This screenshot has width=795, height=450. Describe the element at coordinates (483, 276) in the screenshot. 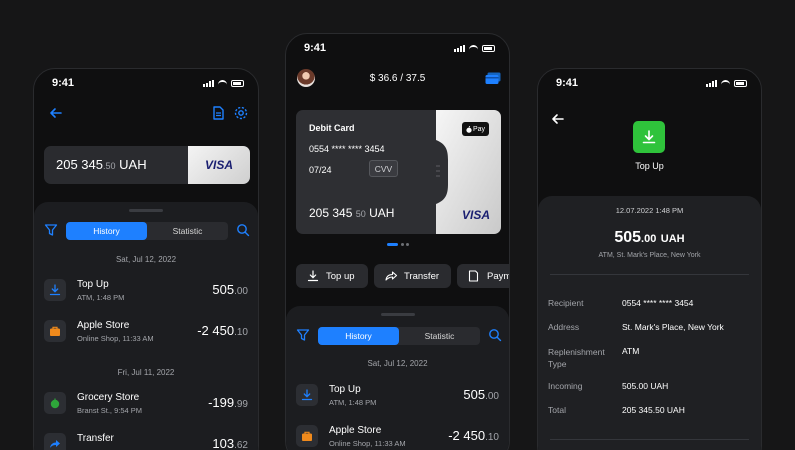

I see `payment-button: Paym` at that location.